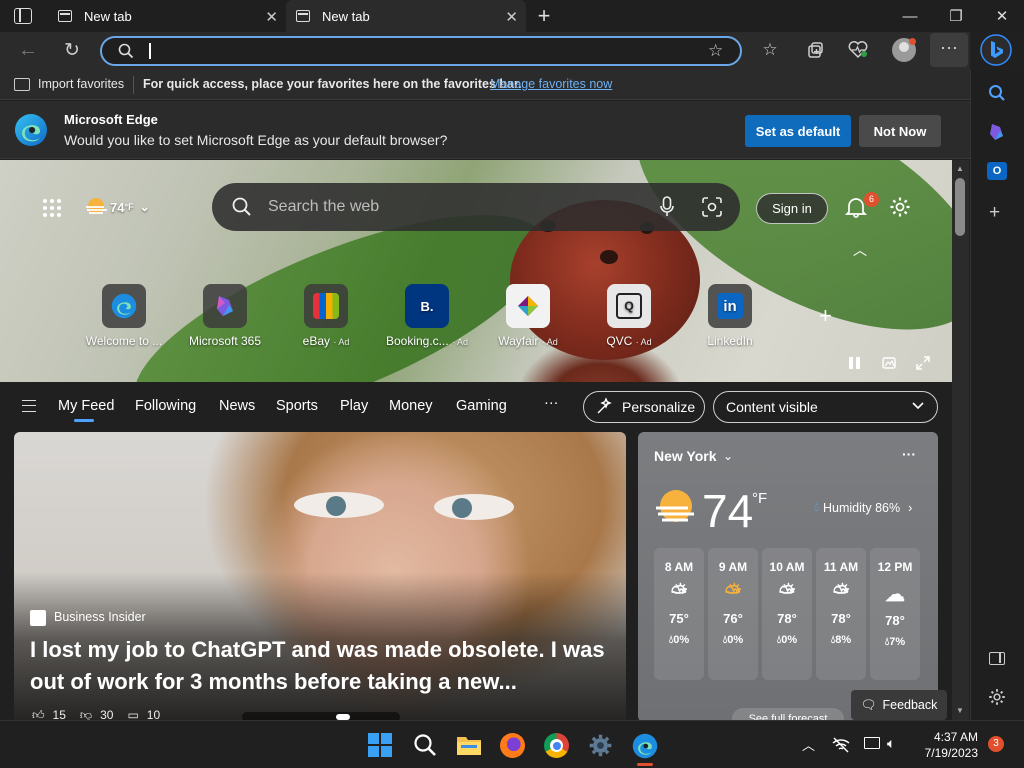  I want to click on expand-icon, so click(923, 365).